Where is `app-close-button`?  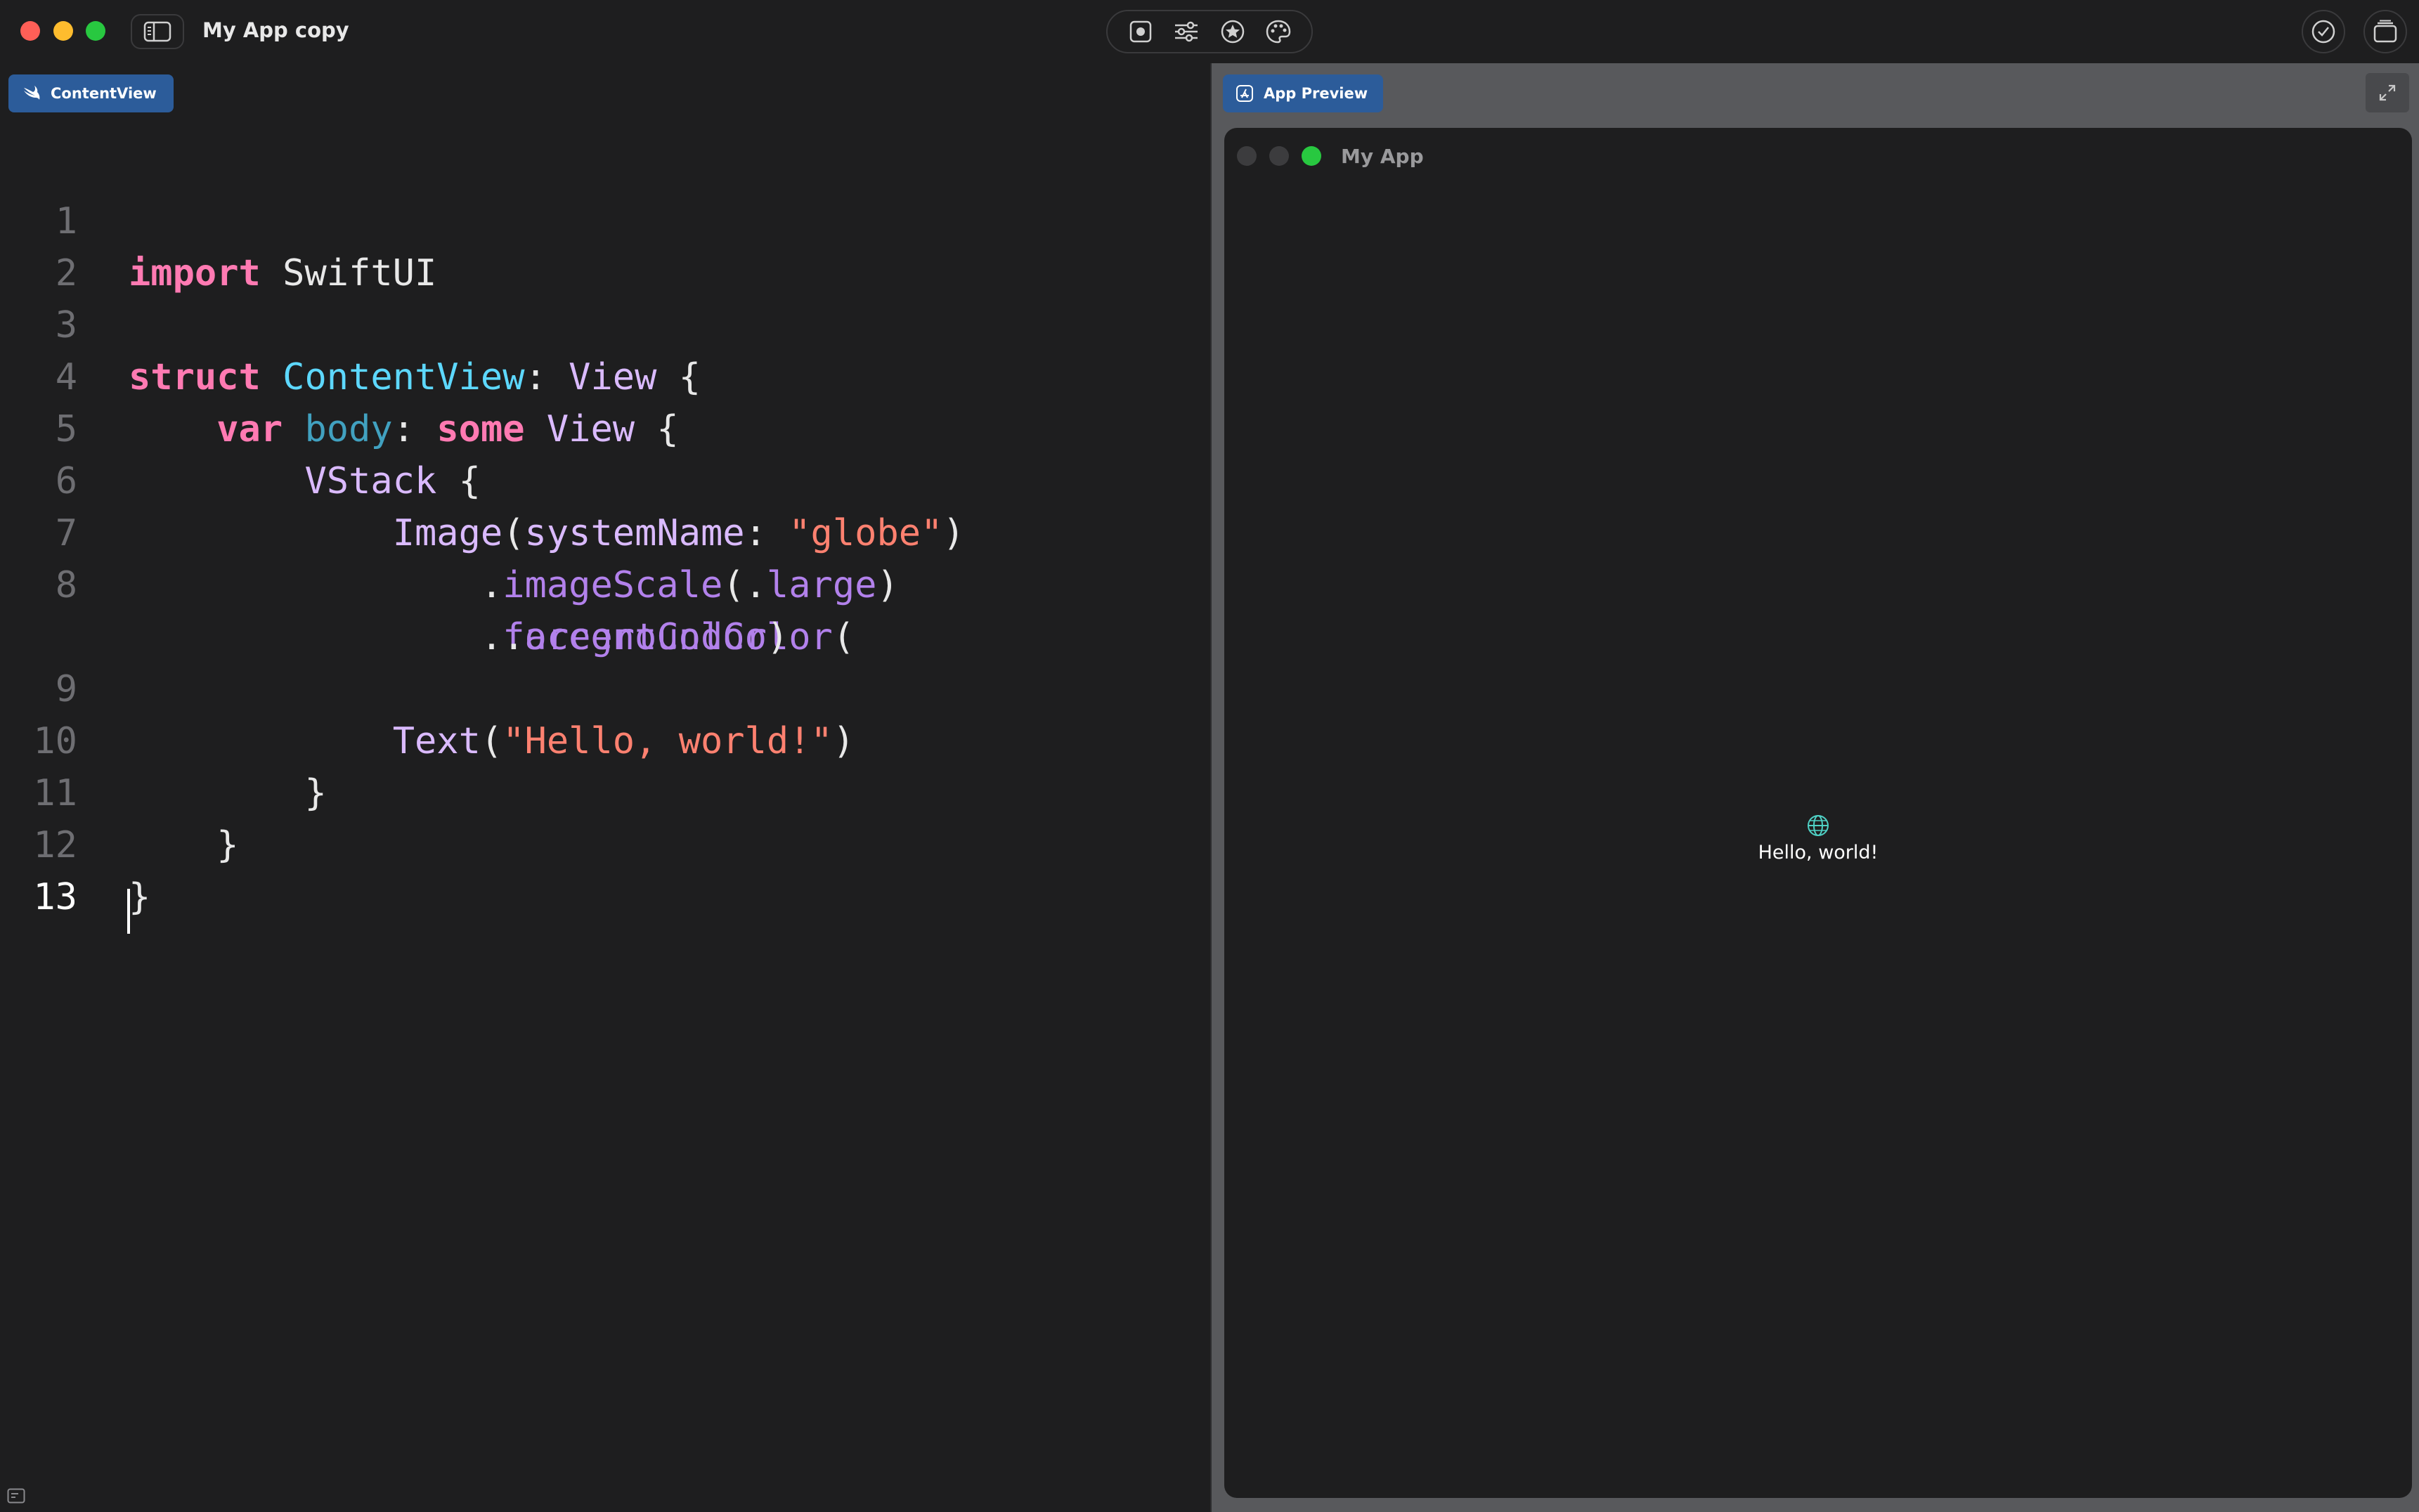 app-close-button is located at coordinates (1247, 156).